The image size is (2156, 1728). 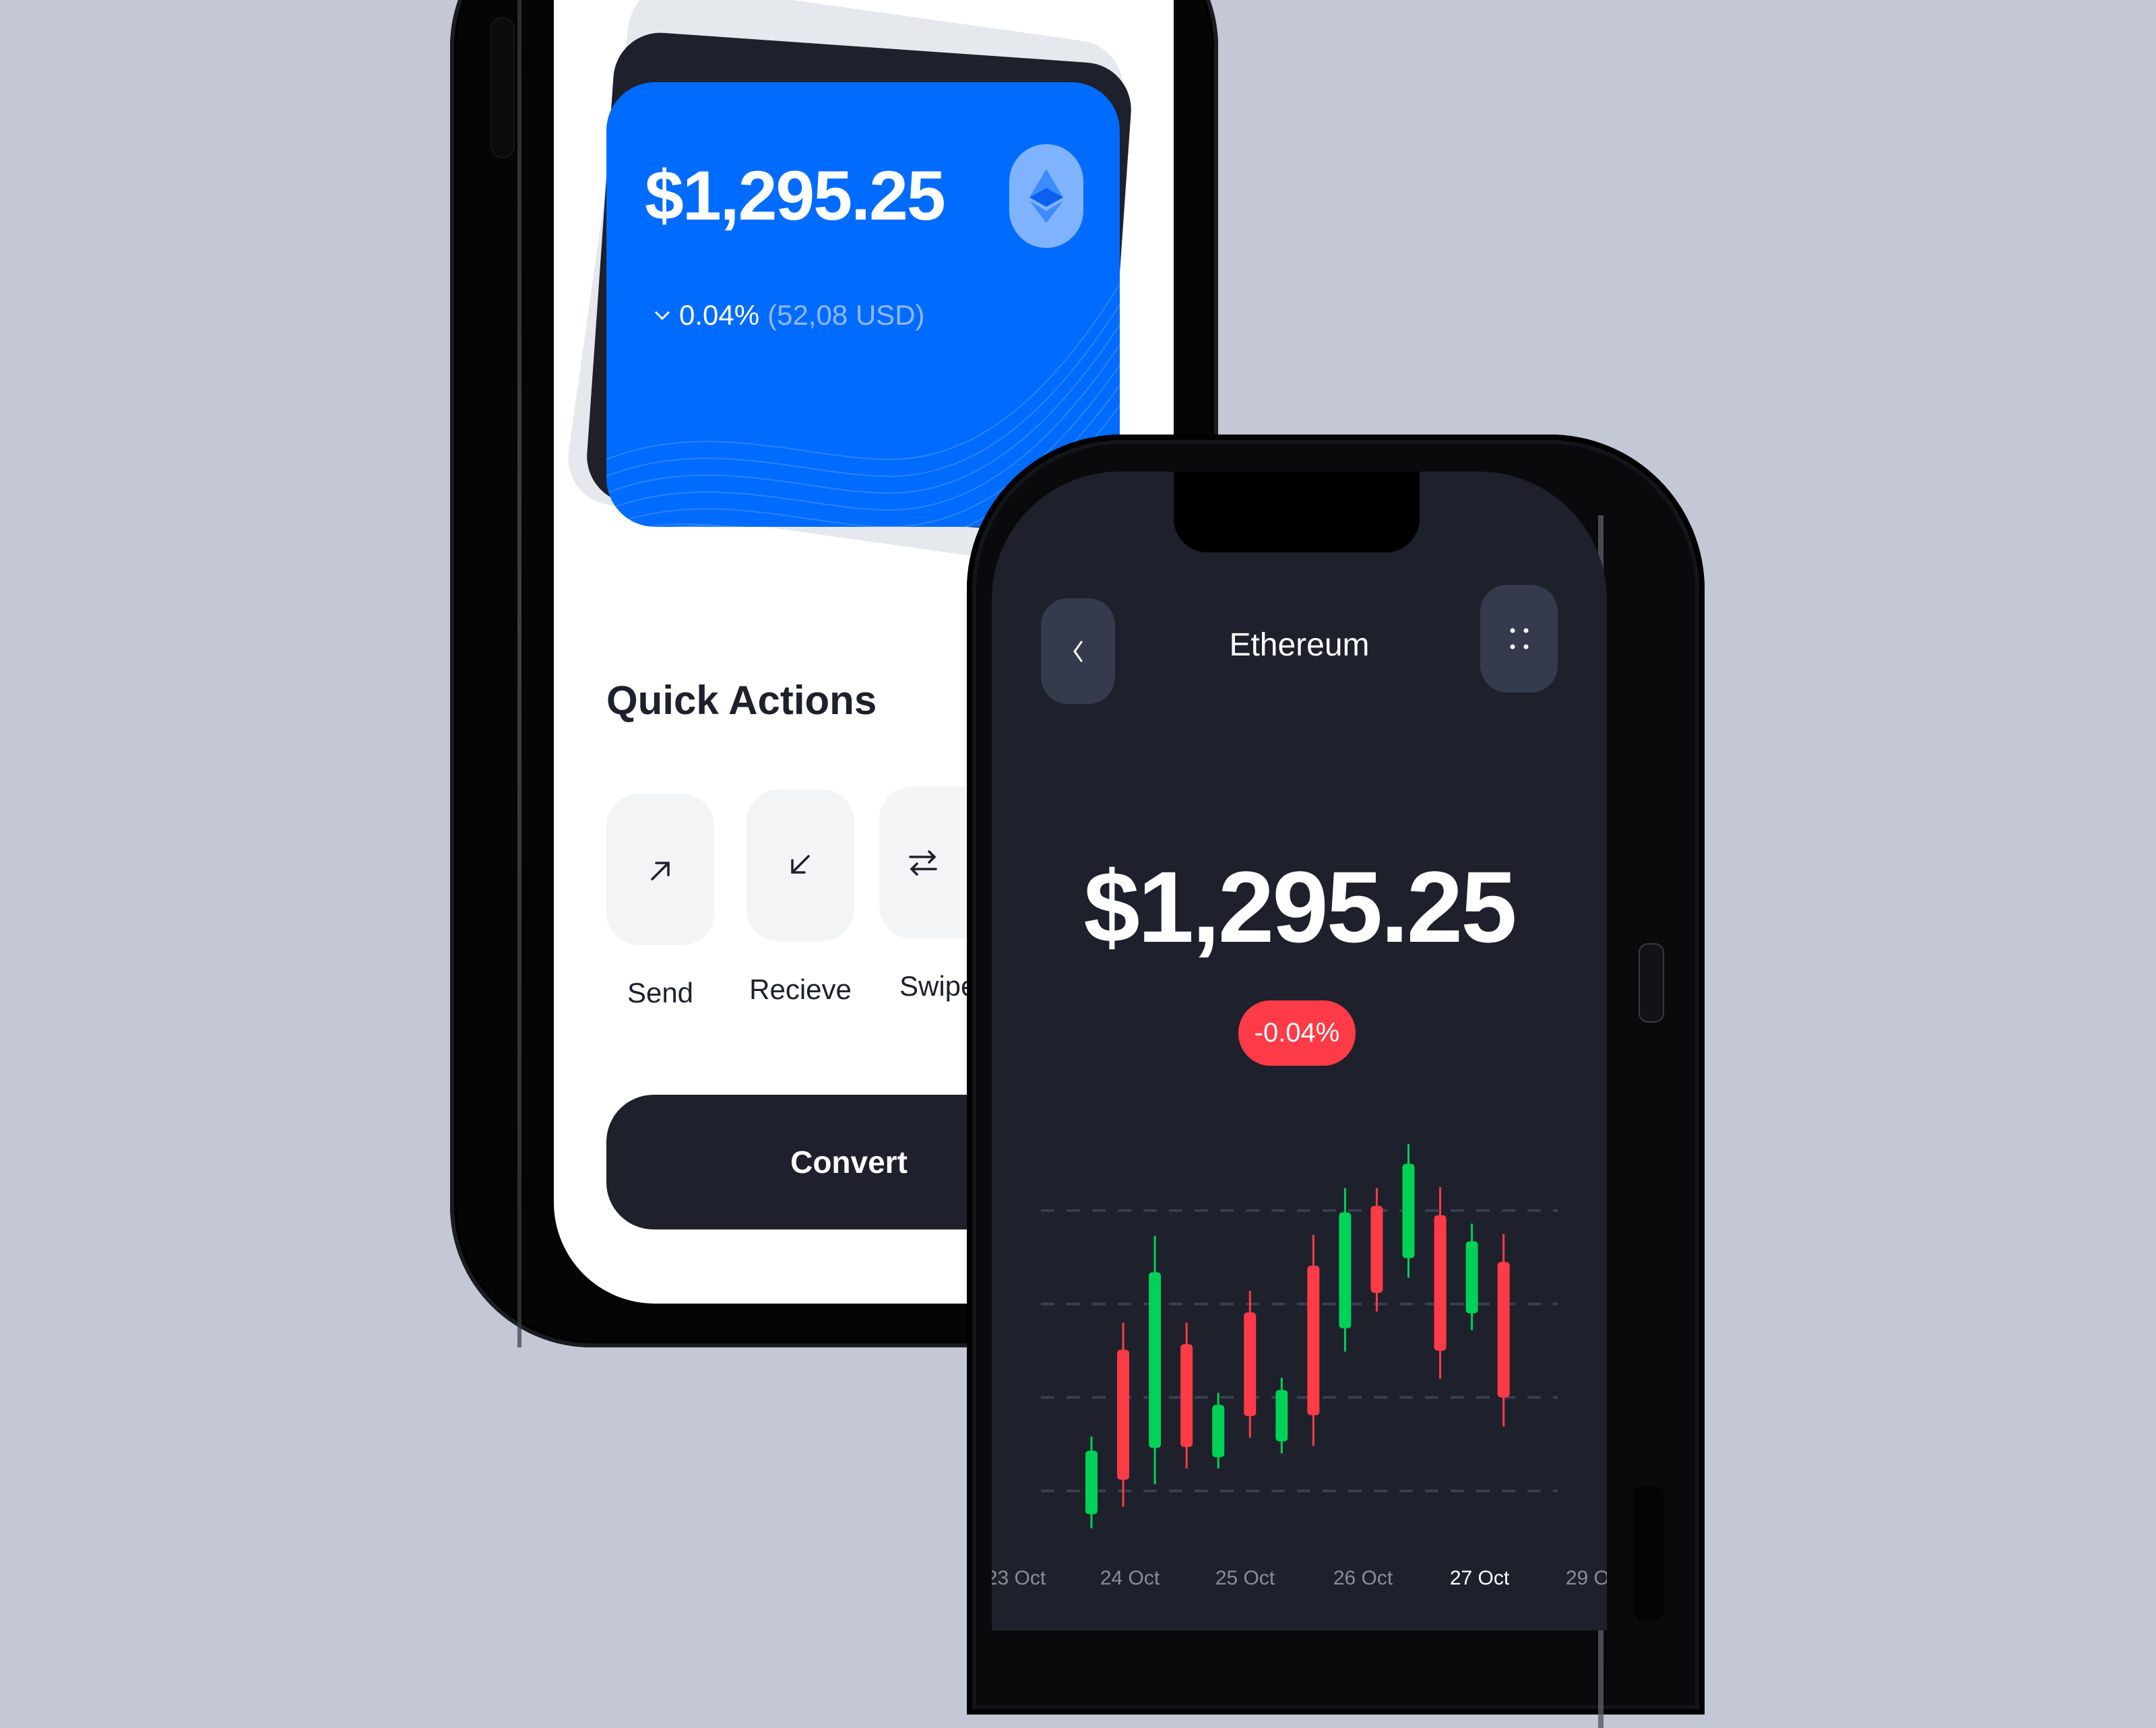 What do you see at coordinates (1586, 1578) in the screenshot?
I see `x-tick-label: 29 Oct` at bounding box center [1586, 1578].